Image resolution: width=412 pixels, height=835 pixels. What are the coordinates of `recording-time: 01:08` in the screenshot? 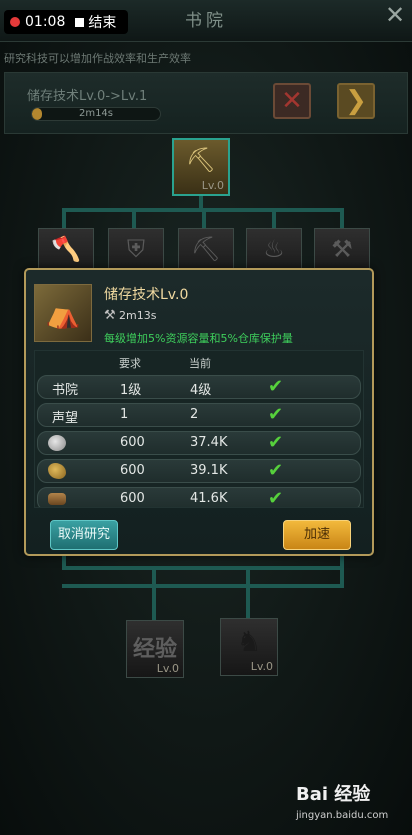 It's located at (45, 22).